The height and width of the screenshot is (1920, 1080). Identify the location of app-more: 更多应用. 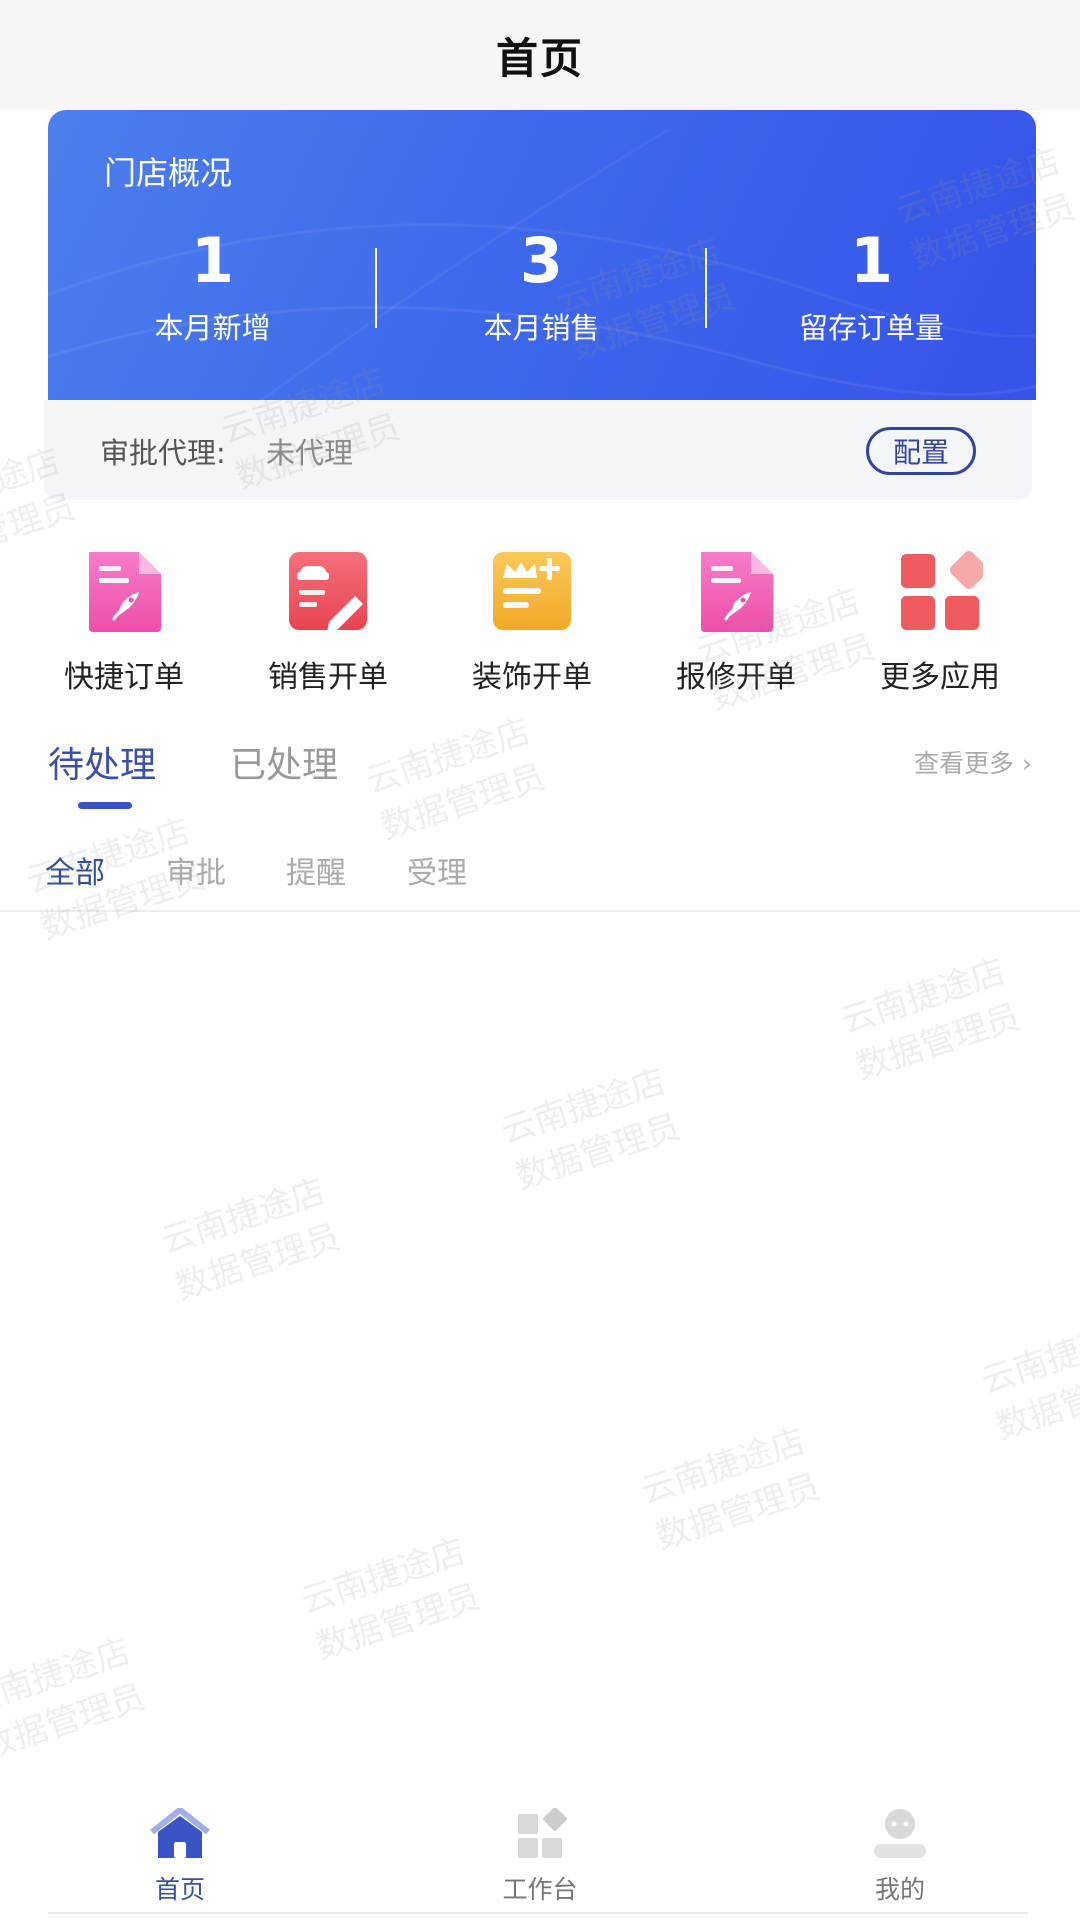
(940, 622).